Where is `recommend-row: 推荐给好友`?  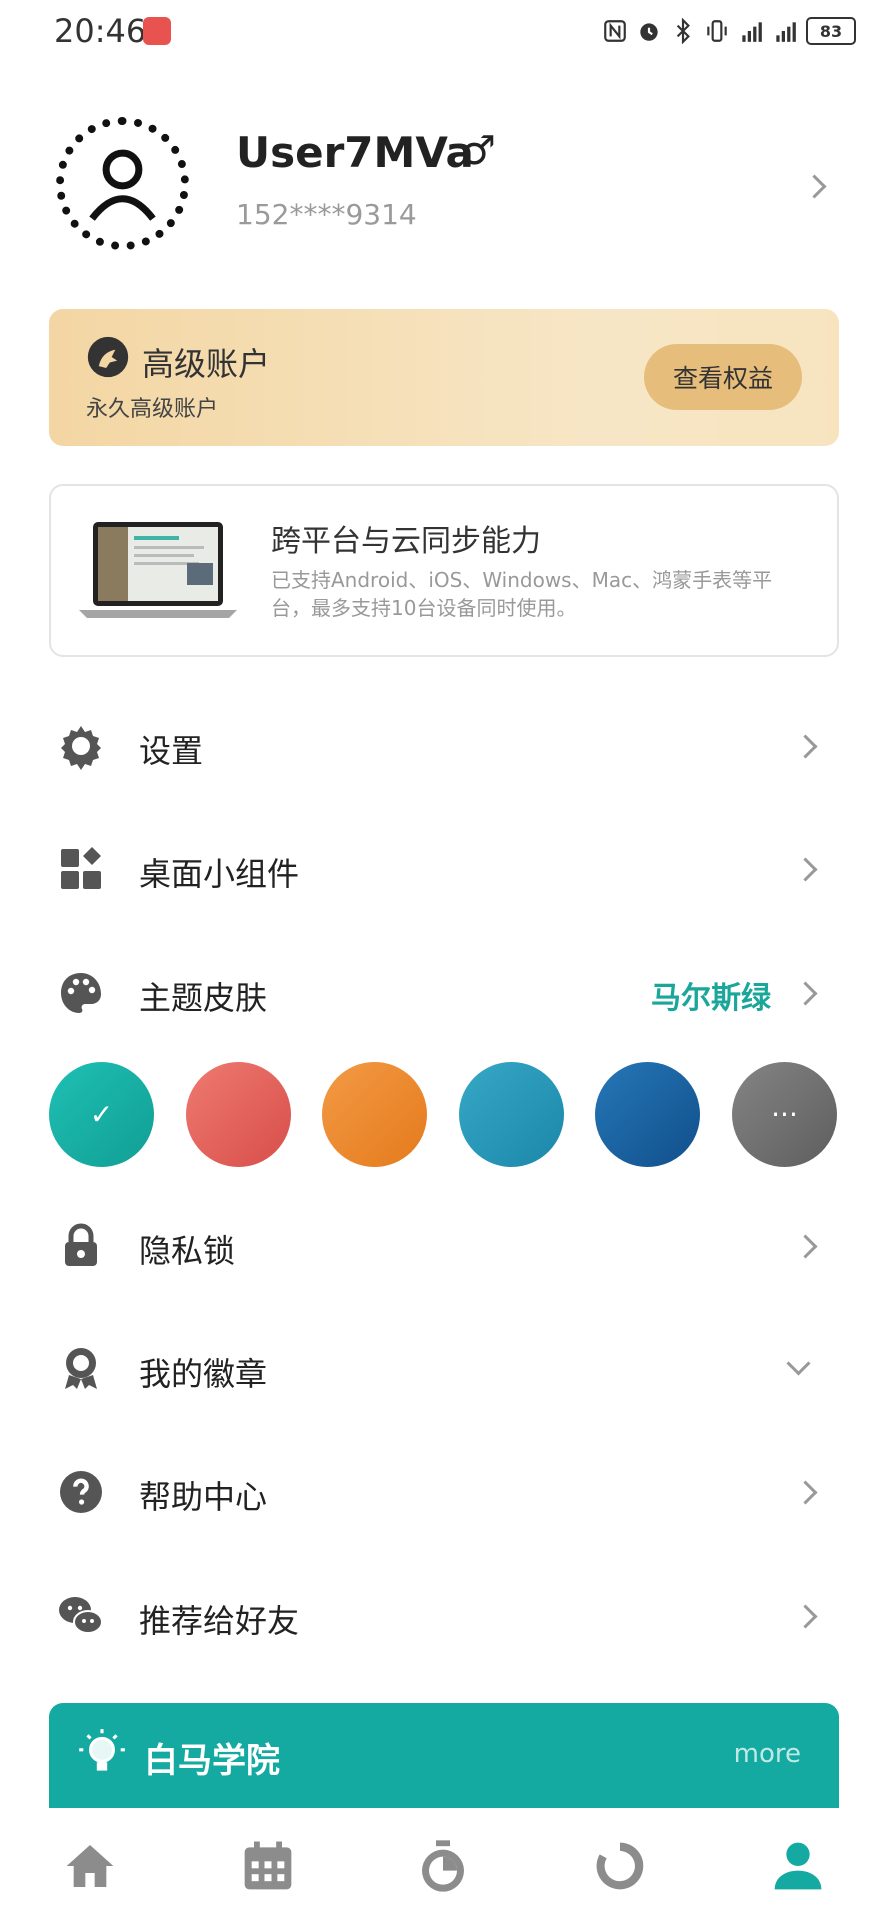 recommend-row: 推荐给好友 is located at coordinates (444, 1615).